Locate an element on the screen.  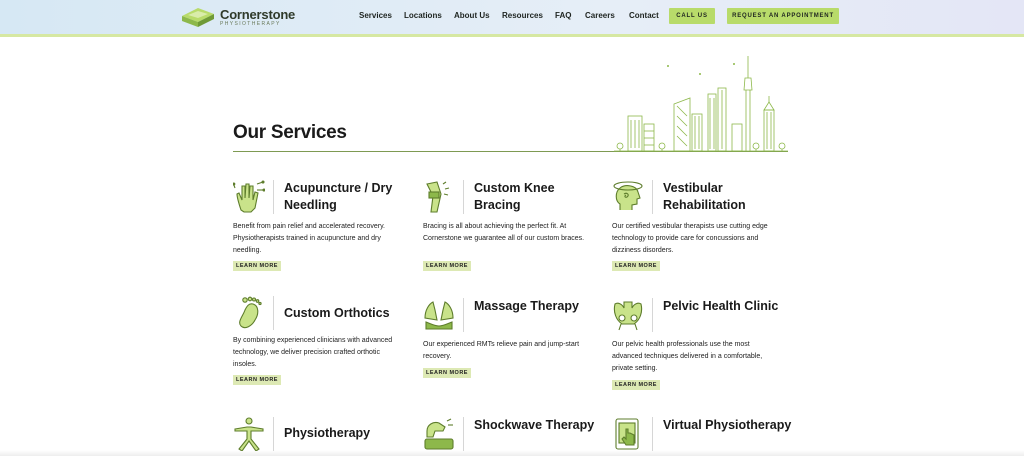
service-title: Shockwave Therapy is located at coordinates (539, 425).